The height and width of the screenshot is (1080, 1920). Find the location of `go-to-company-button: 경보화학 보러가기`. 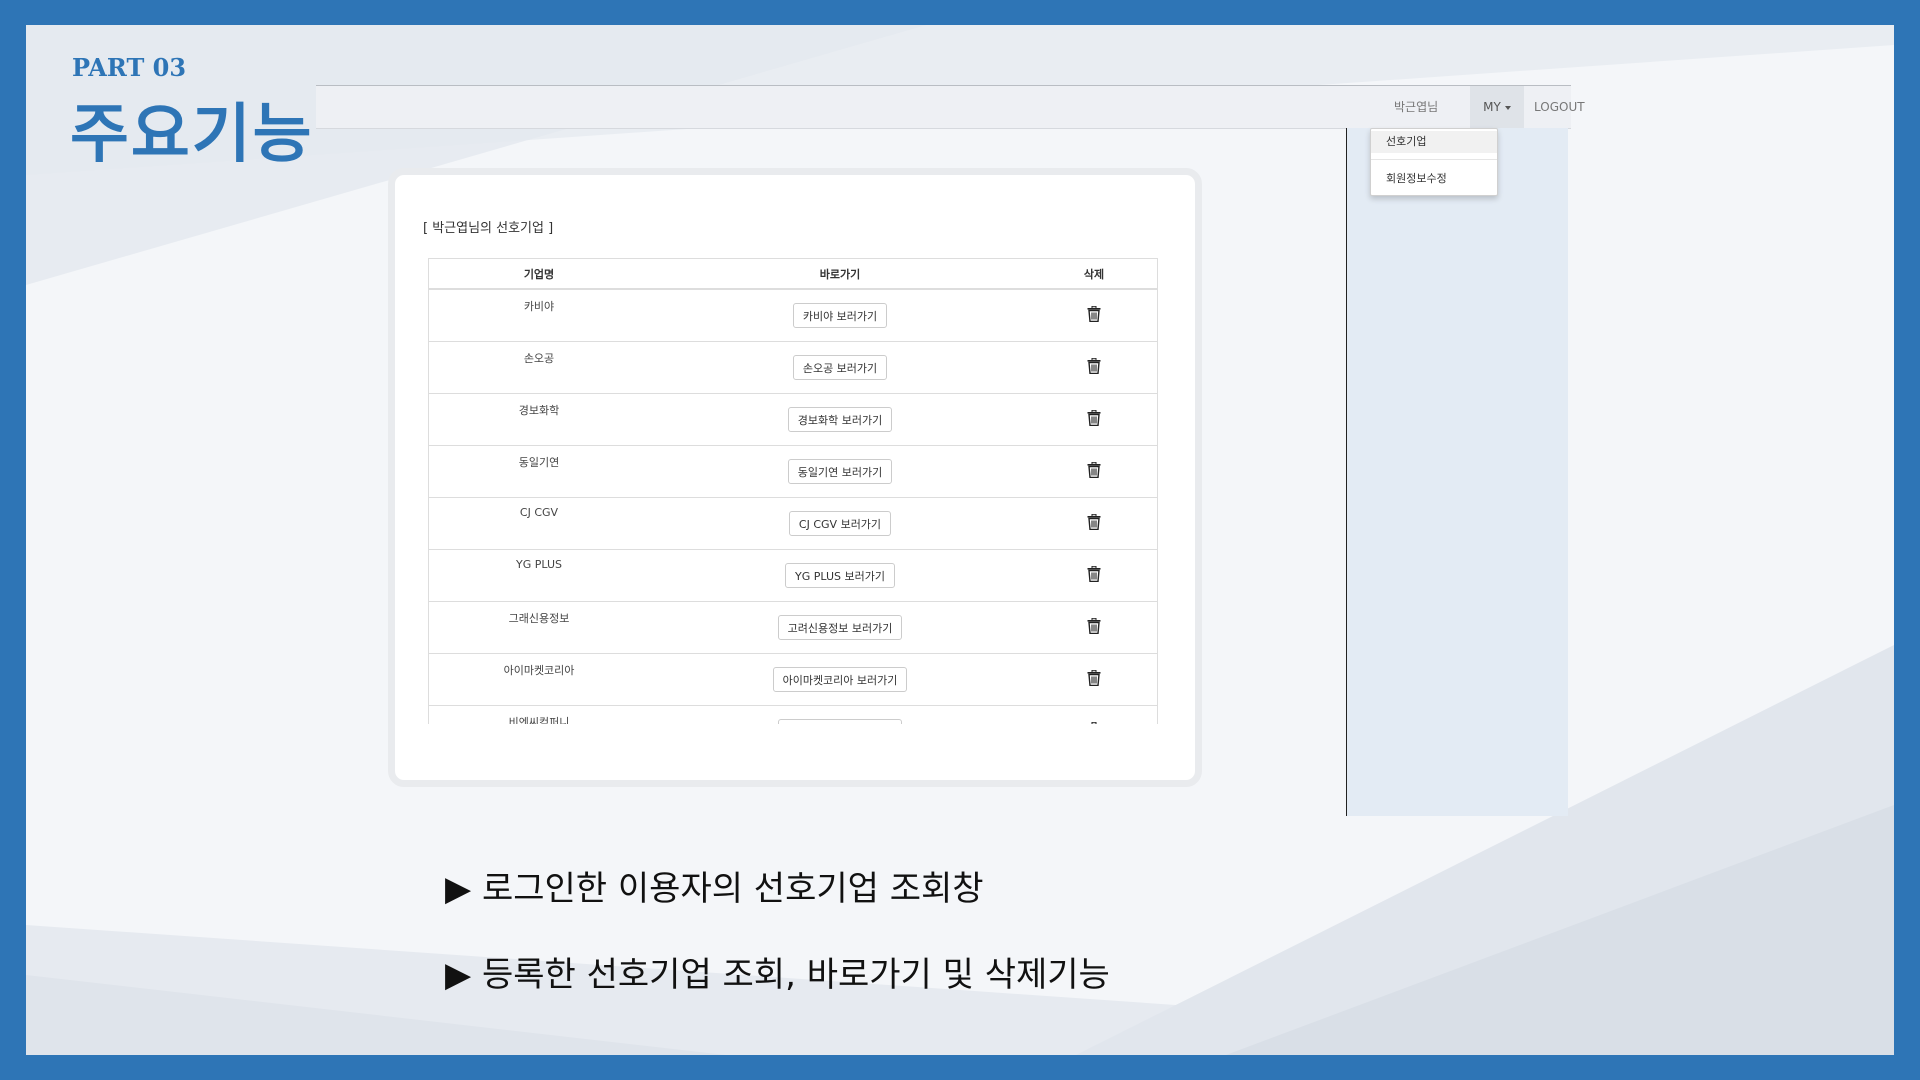

go-to-company-button: 경보화학 보러가기 is located at coordinates (840, 419).